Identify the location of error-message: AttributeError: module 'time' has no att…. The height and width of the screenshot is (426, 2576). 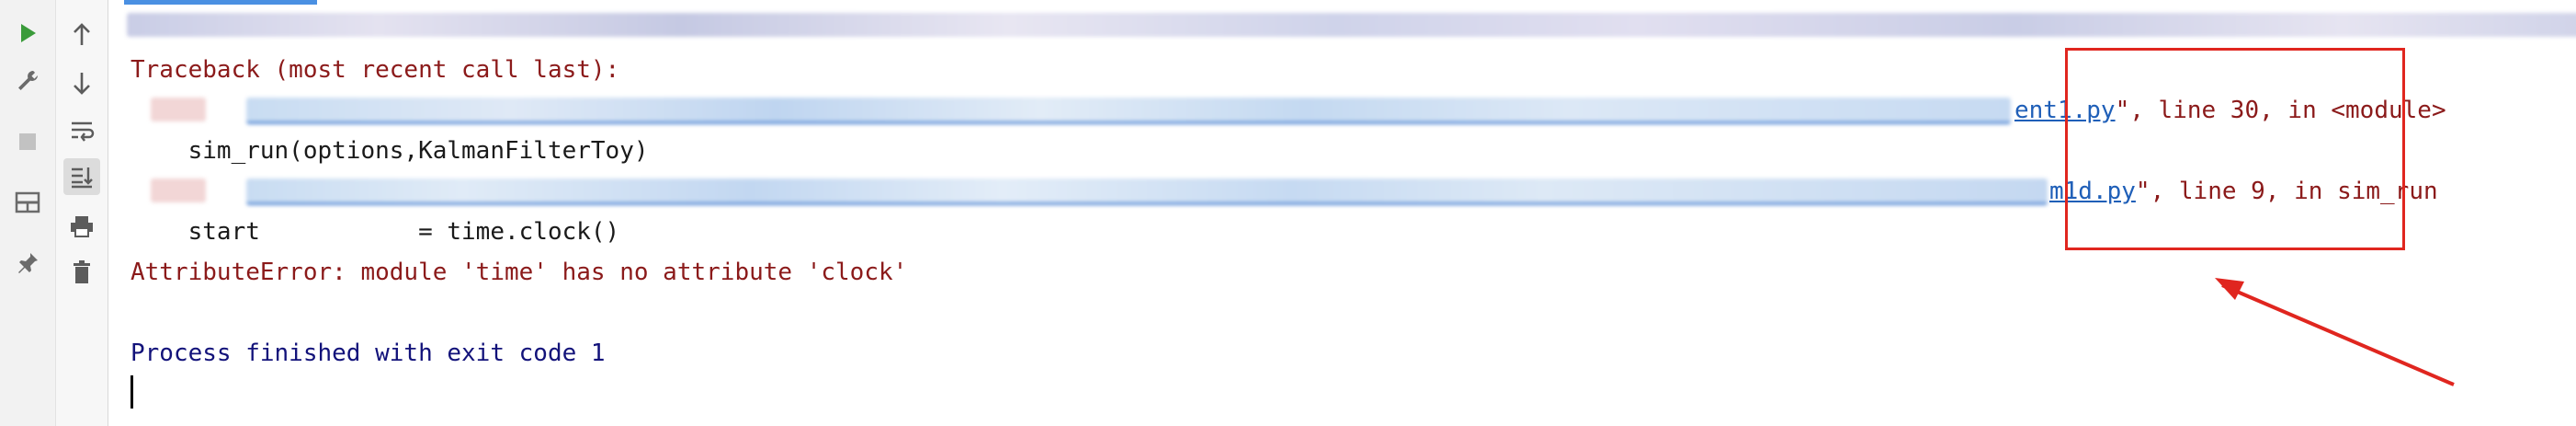
(519, 272).